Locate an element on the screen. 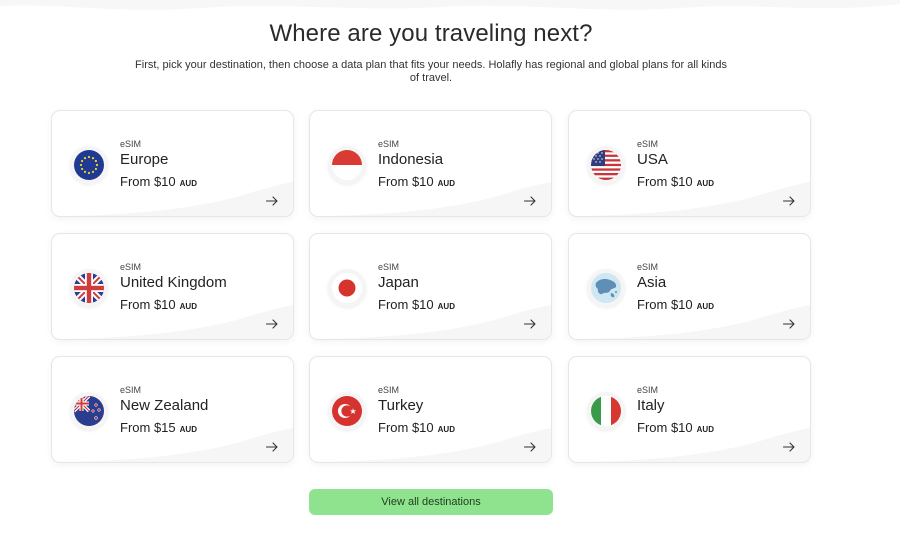  destination-card-usa: eSIM USA From $10 AUD is located at coordinates (689, 163).